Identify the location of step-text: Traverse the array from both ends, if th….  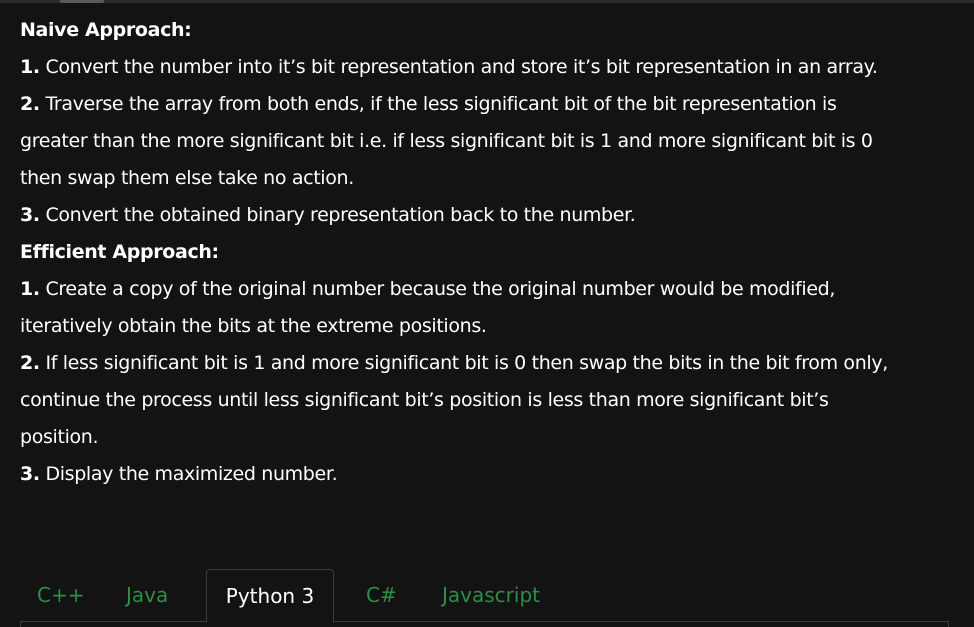
(438, 104).